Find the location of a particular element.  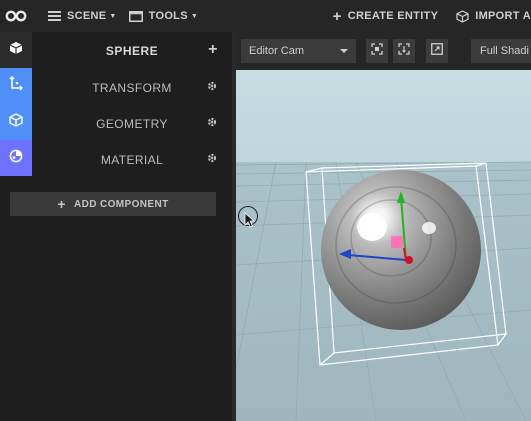

tools-menu: TOOLS ▼ is located at coordinates (163, 16).